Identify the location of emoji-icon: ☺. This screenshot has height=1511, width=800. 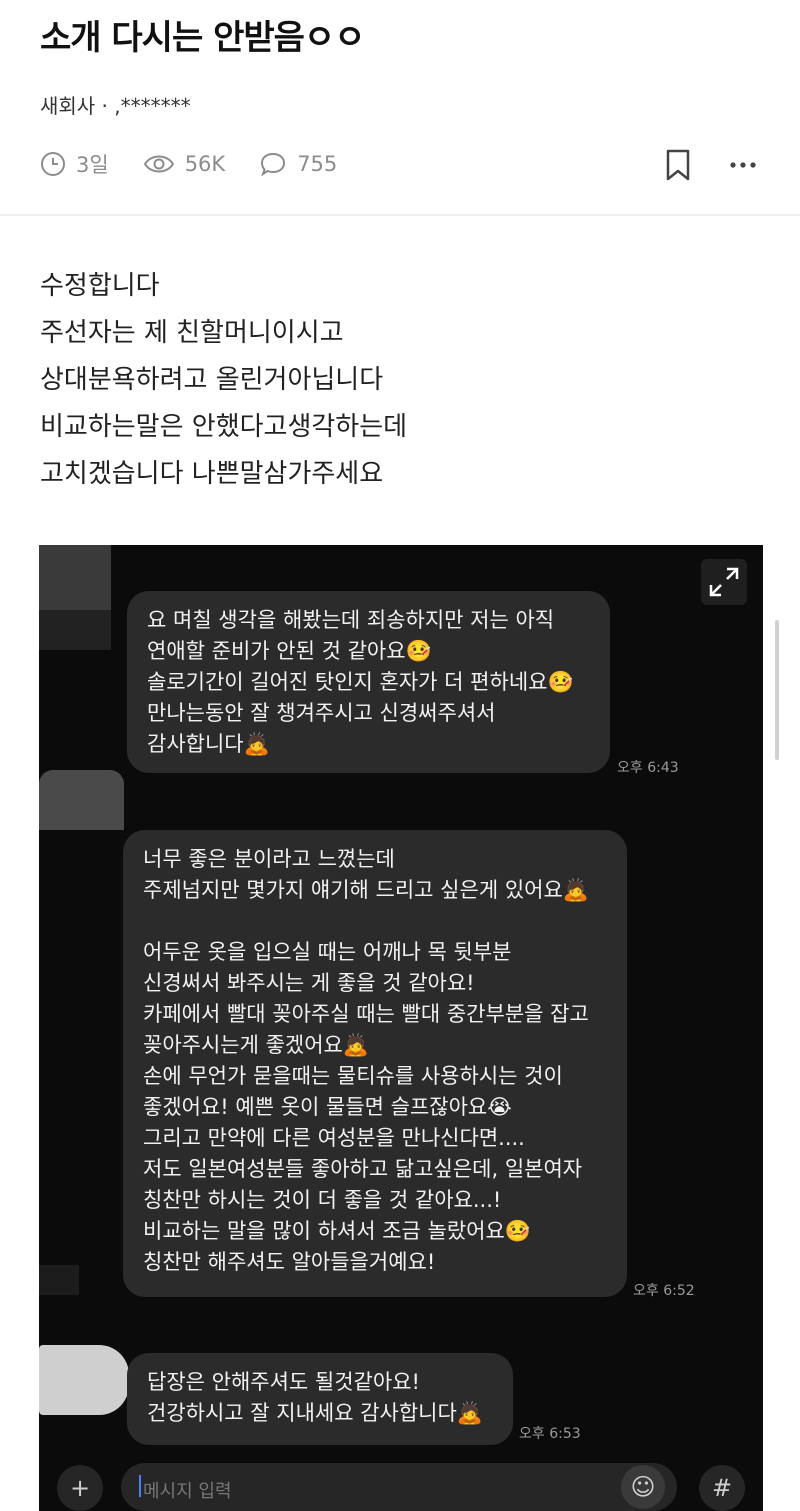
(643, 1487).